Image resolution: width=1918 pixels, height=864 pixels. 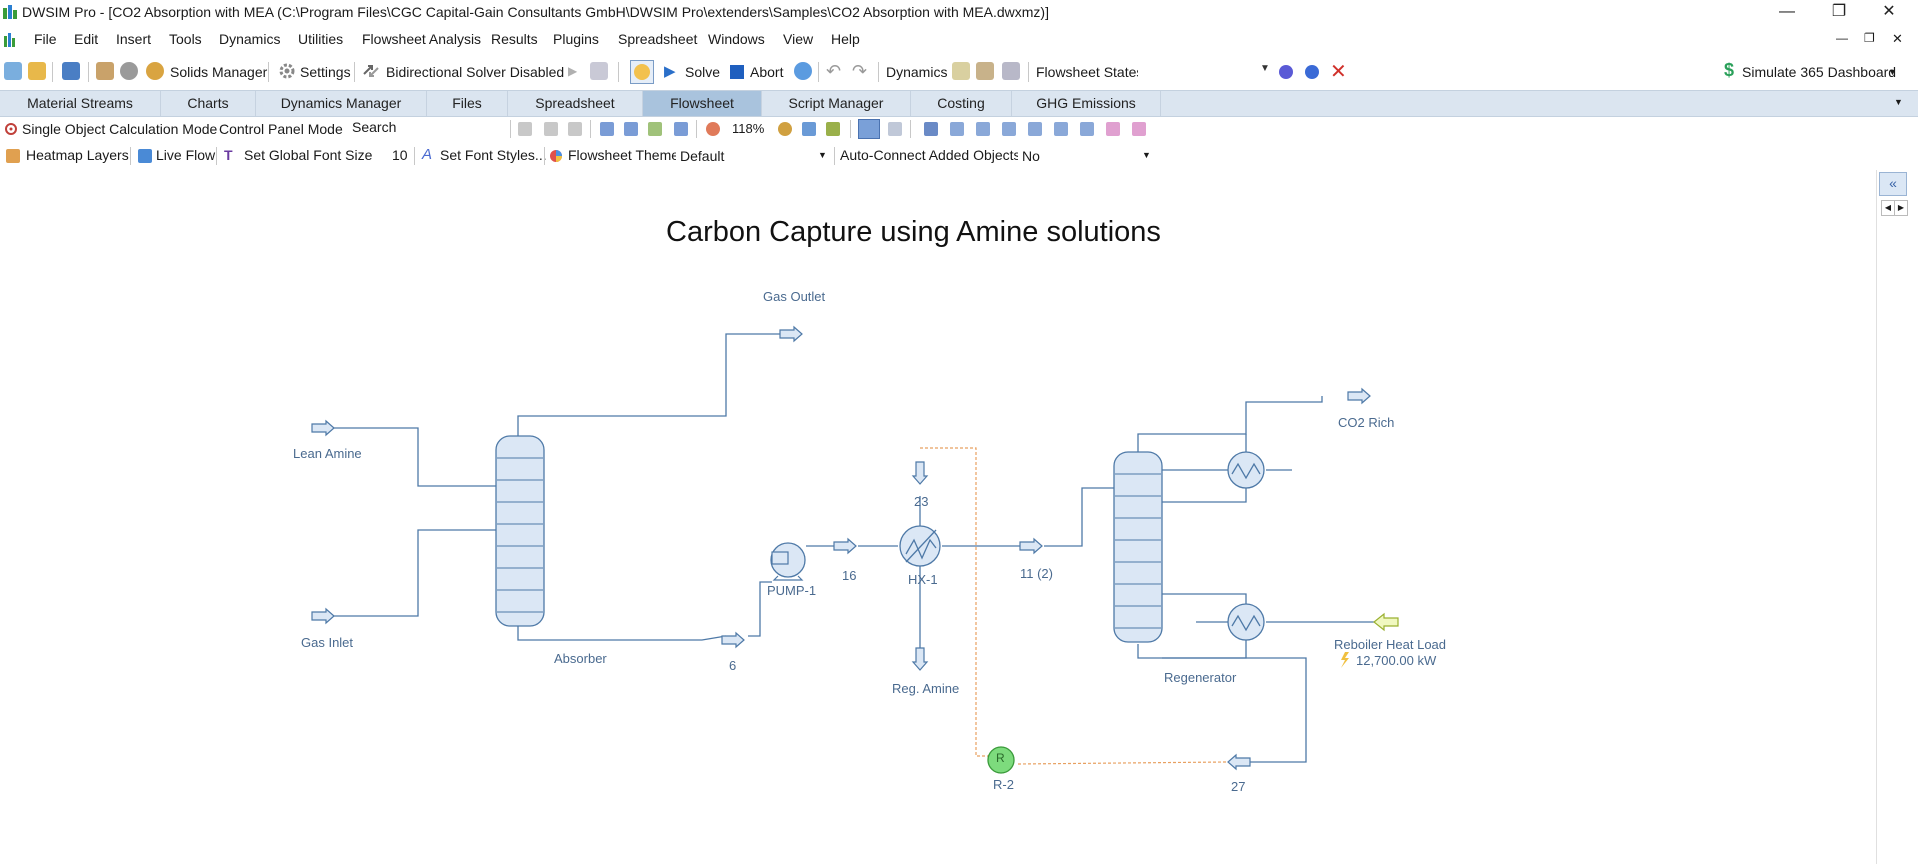 I want to click on restore-state-icon, so click(x=1312, y=71).